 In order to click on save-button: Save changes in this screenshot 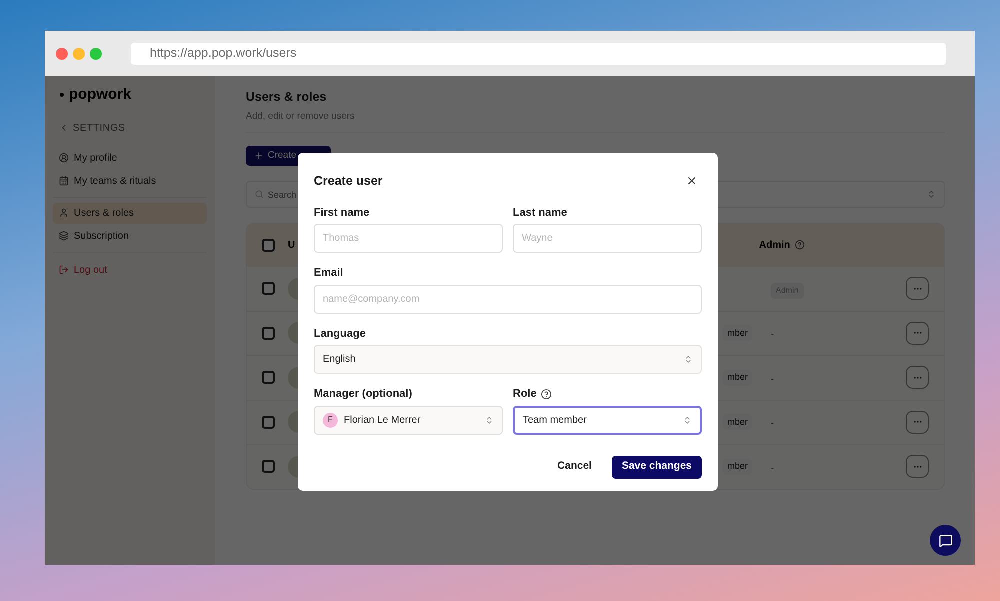, I will do `click(657, 467)`.